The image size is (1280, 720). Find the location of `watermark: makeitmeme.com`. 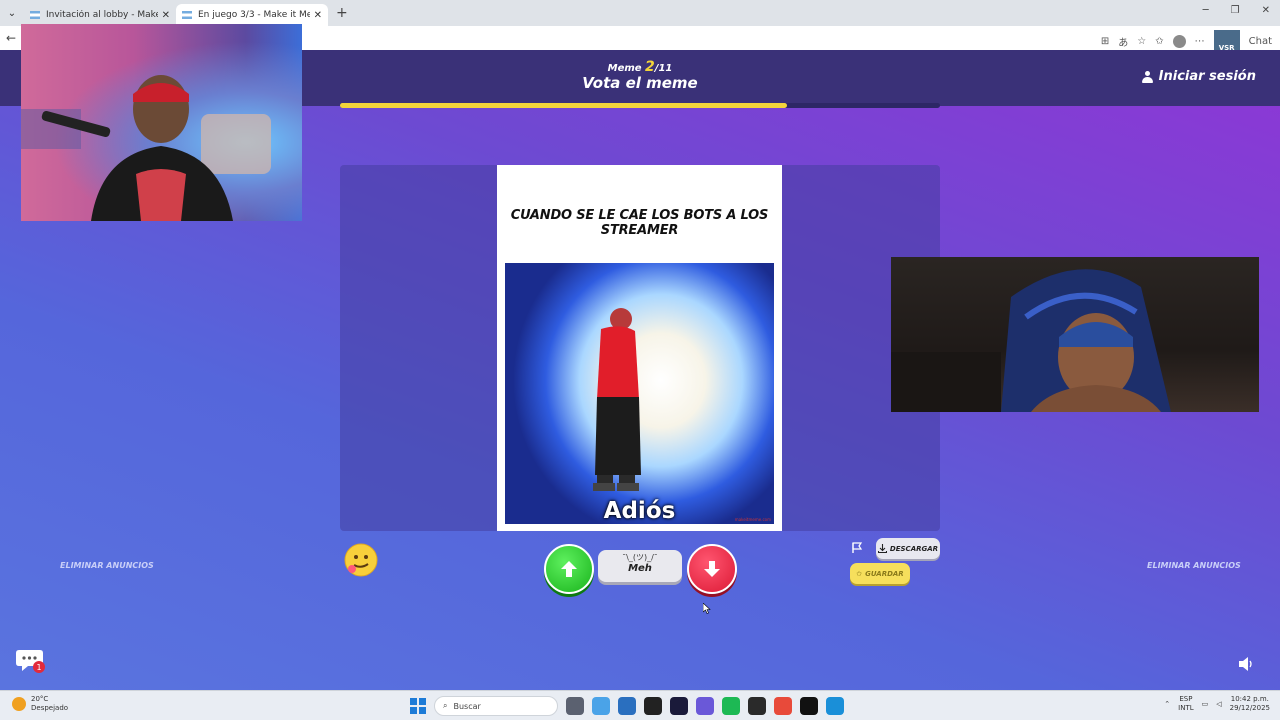

watermark: makeitmeme.com is located at coordinates (752, 519).